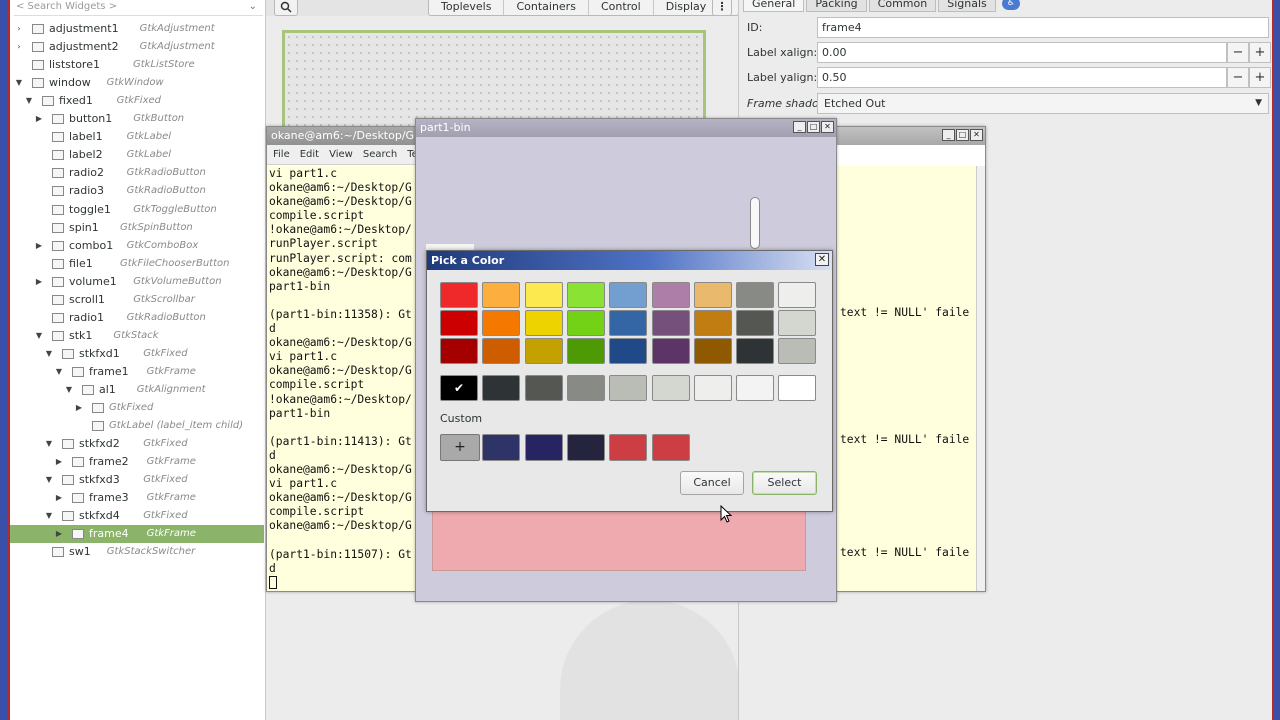 The image size is (1280, 720). What do you see at coordinates (137, 119) in the screenshot?
I see `tree-item: ▶ button1 GtkButton` at bounding box center [137, 119].